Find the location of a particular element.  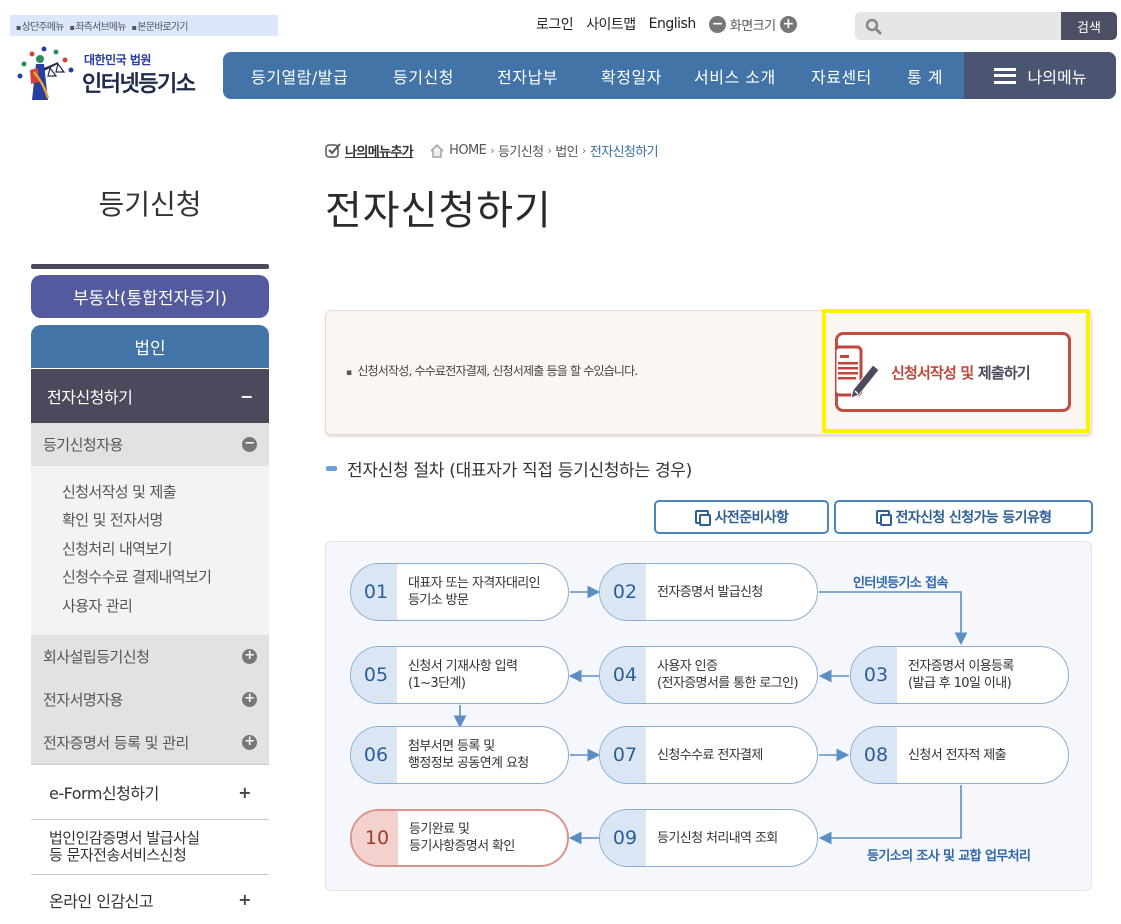

add-my-menu-link: 나의메뉴추가 is located at coordinates (369, 150).